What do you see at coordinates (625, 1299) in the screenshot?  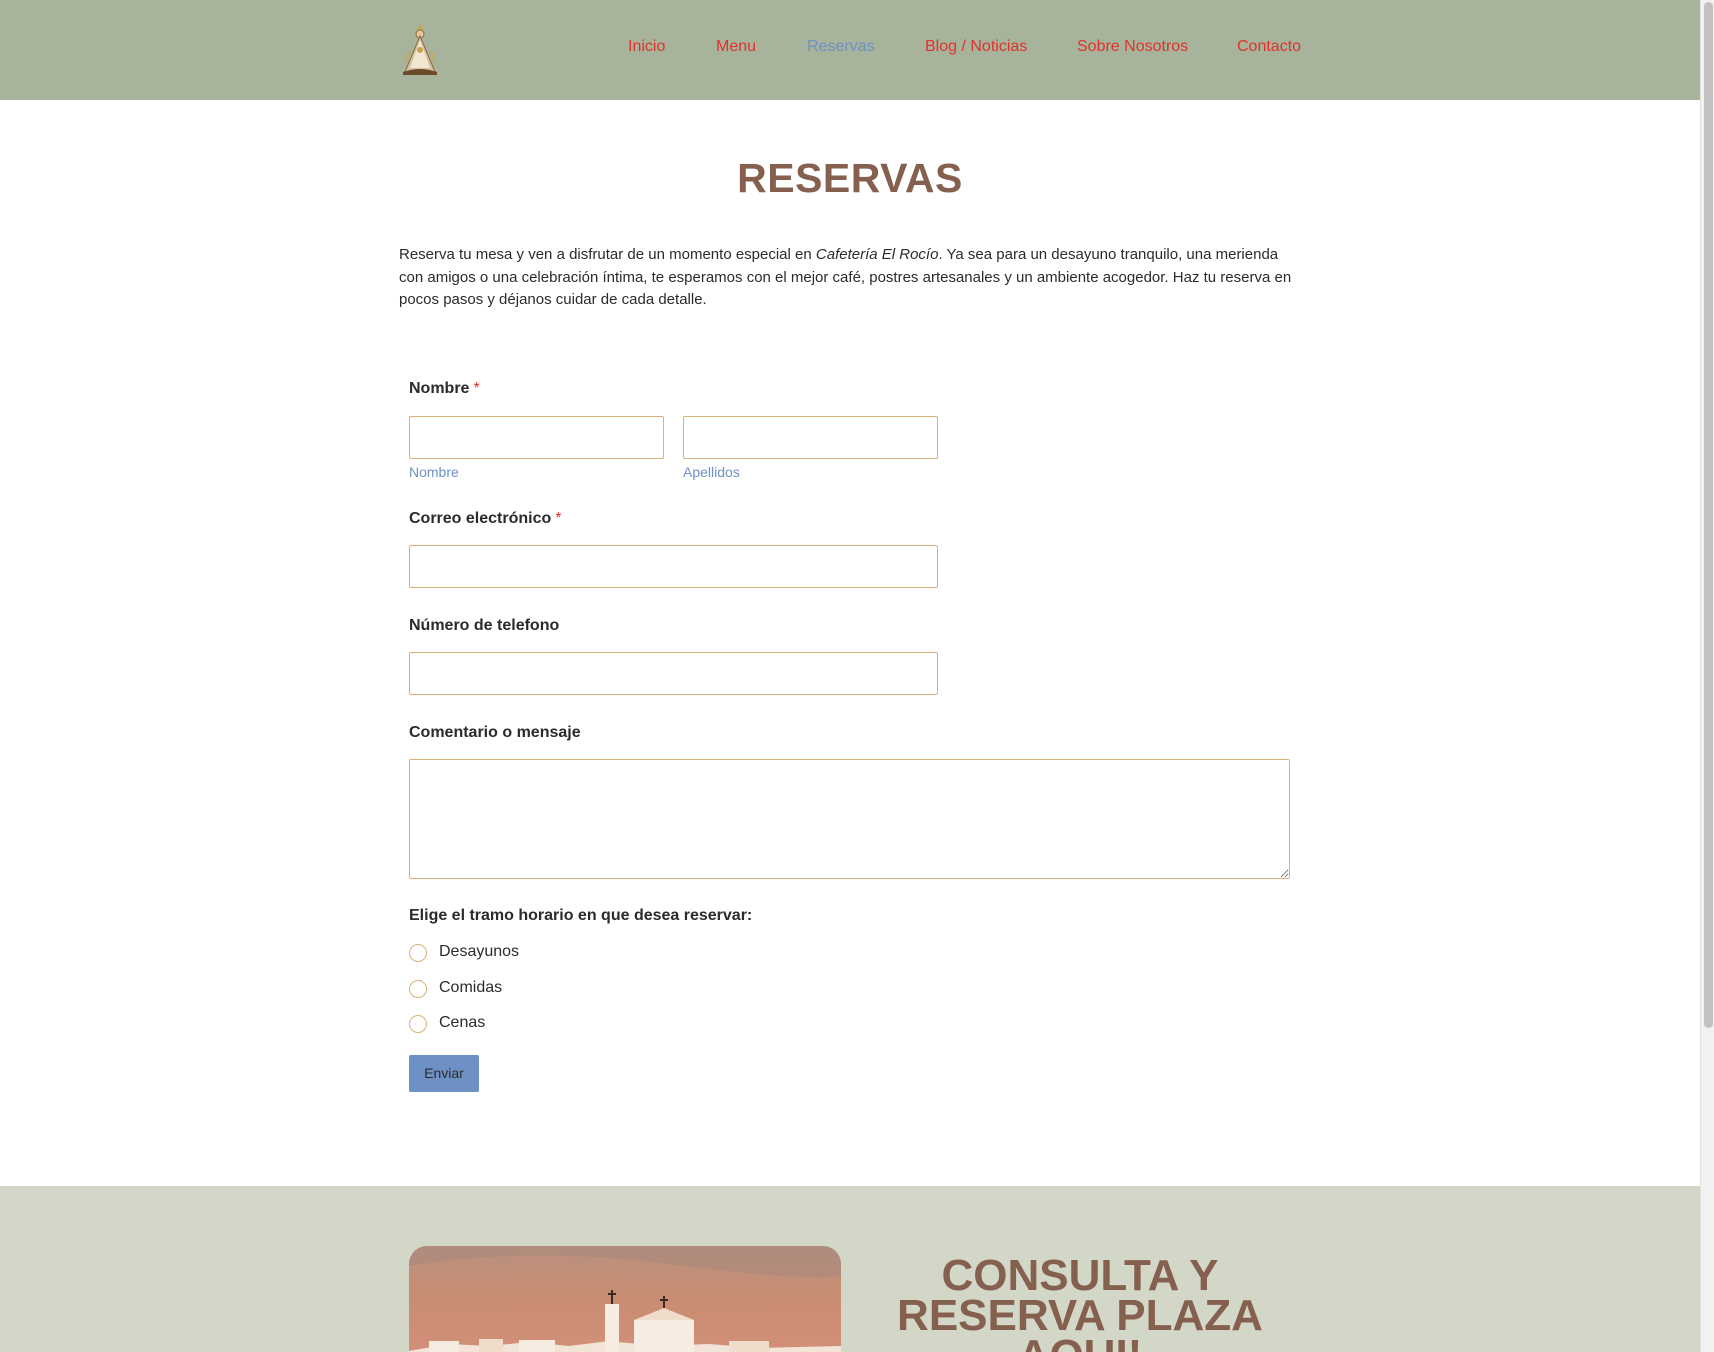 I see `promo-photo-ermita` at bounding box center [625, 1299].